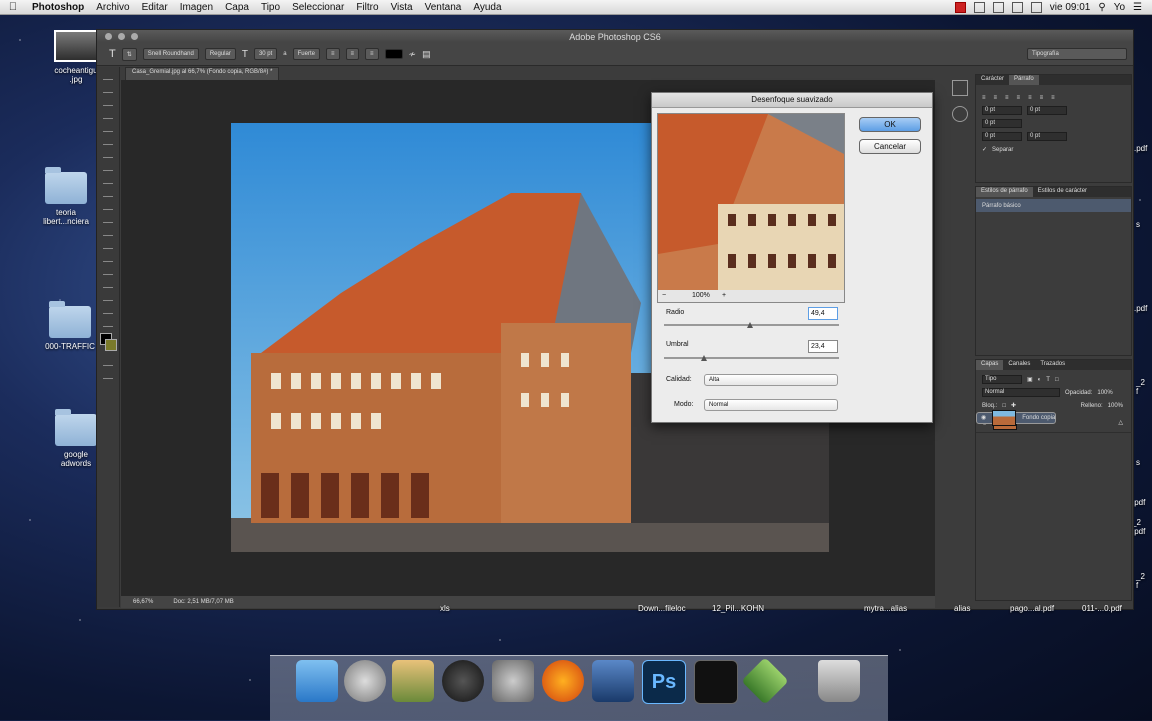 The image size is (1152, 721). I want to click on firefox-icon, so click(563, 681).